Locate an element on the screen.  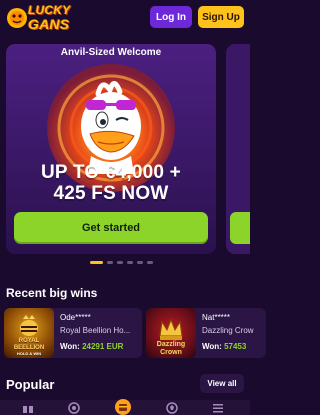
thumb-title-line1: Dazzling is located at coordinates (171, 344).